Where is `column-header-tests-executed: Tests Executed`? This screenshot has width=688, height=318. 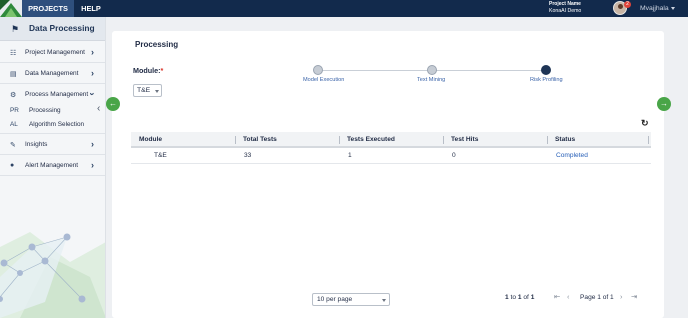
column-header-tests-executed: Tests Executed is located at coordinates (371, 139).